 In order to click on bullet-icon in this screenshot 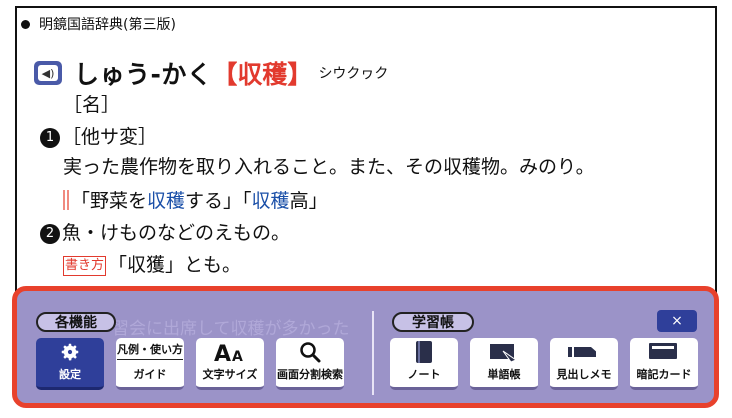, I will do `click(25, 24)`.